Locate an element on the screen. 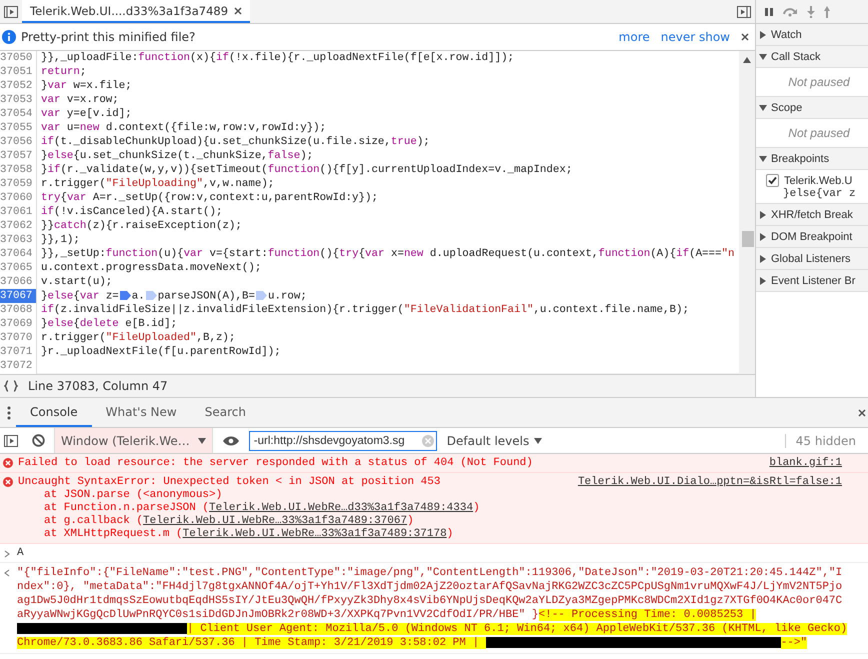  section-header: DOM Breakpoint is located at coordinates (812, 237).